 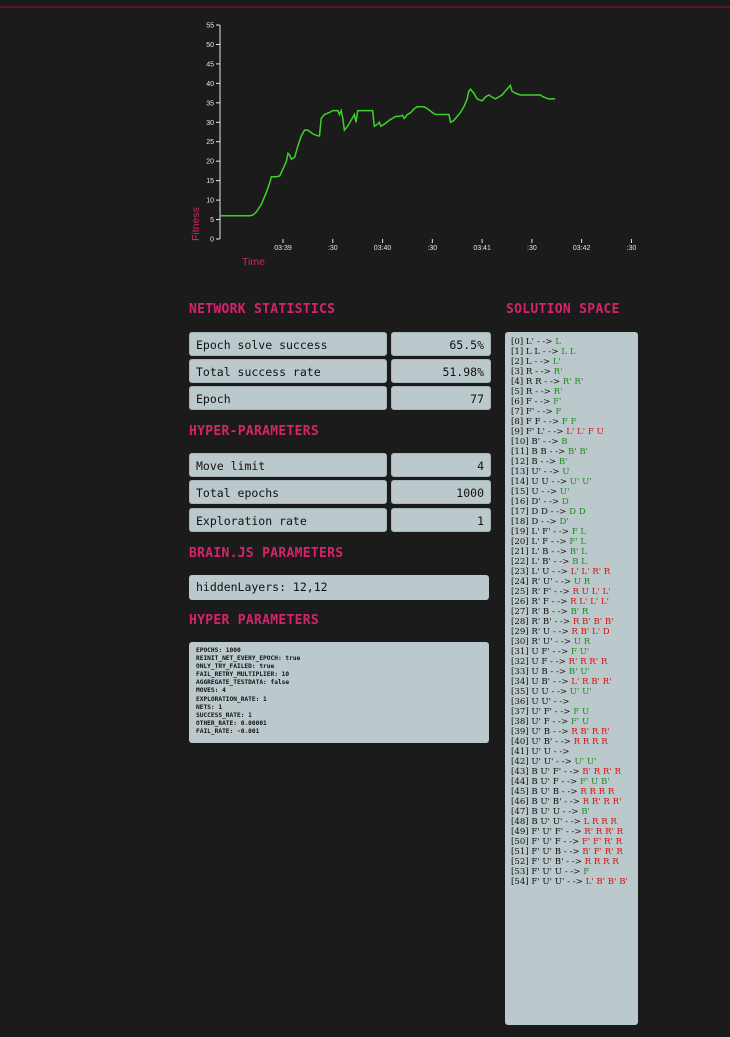 What do you see at coordinates (606, 882) in the screenshot?
I see `solution-moves-failed: L' B' B' B'` at bounding box center [606, 882].